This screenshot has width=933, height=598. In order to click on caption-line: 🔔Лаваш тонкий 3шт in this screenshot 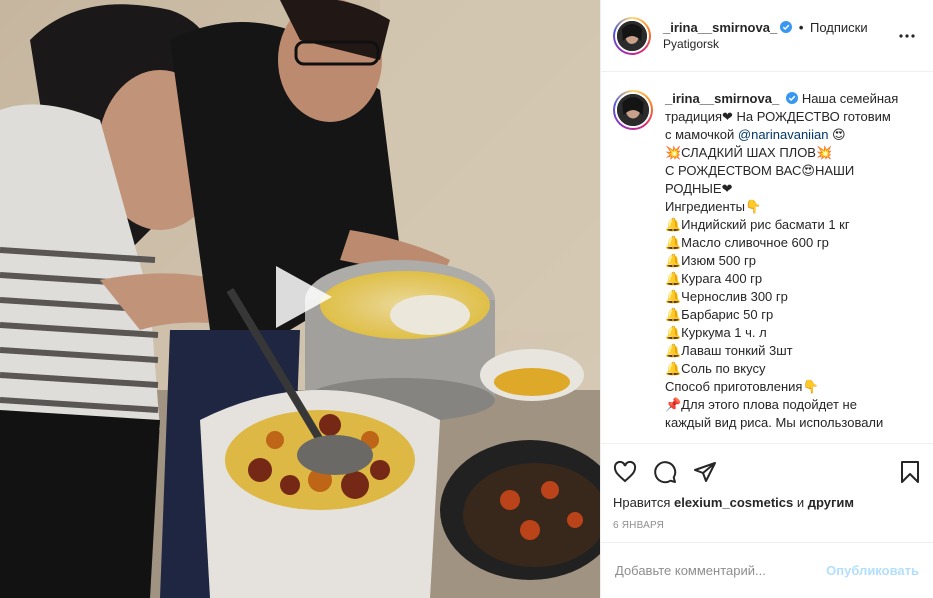, I will do `click(729, 350)`.